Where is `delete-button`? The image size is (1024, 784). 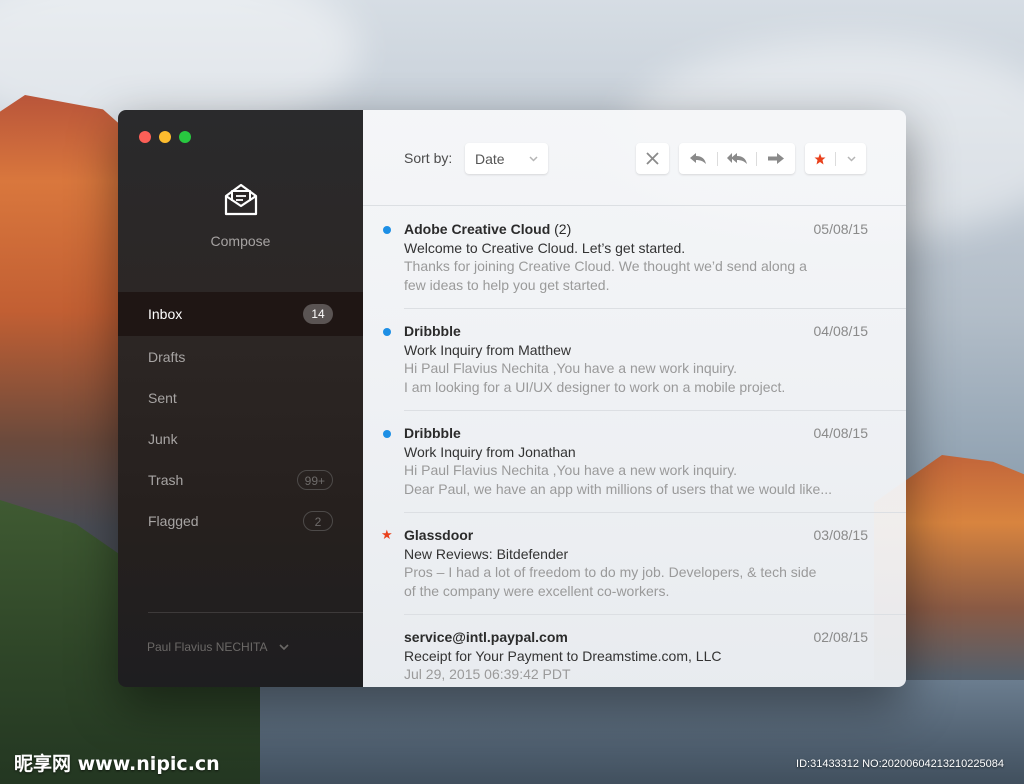
delete-button is located at coordinates (652, 158).